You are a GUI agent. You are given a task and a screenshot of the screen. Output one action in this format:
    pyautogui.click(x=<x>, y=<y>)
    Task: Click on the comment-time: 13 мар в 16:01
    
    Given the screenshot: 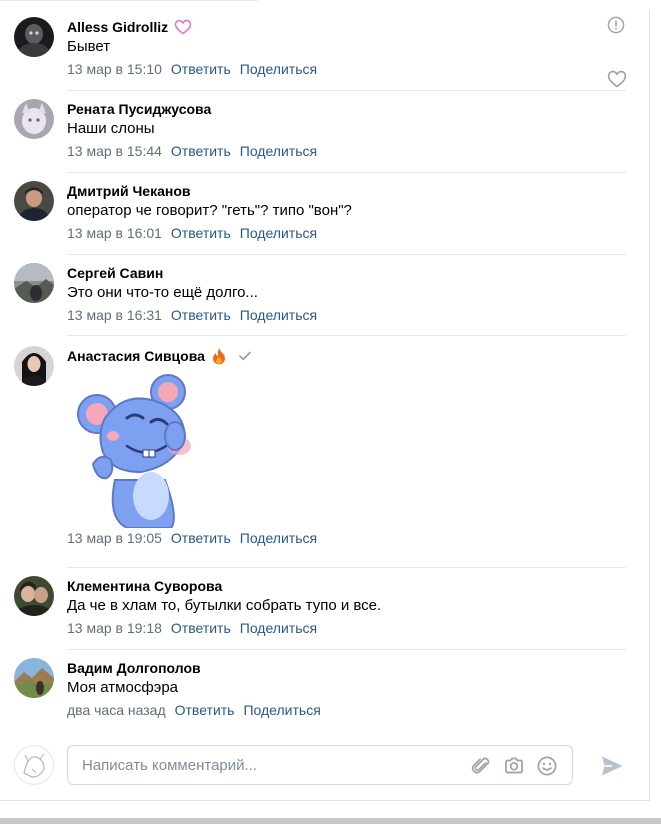 What is the action you would take?
    pyautogui.click(x=114, y=233)
    